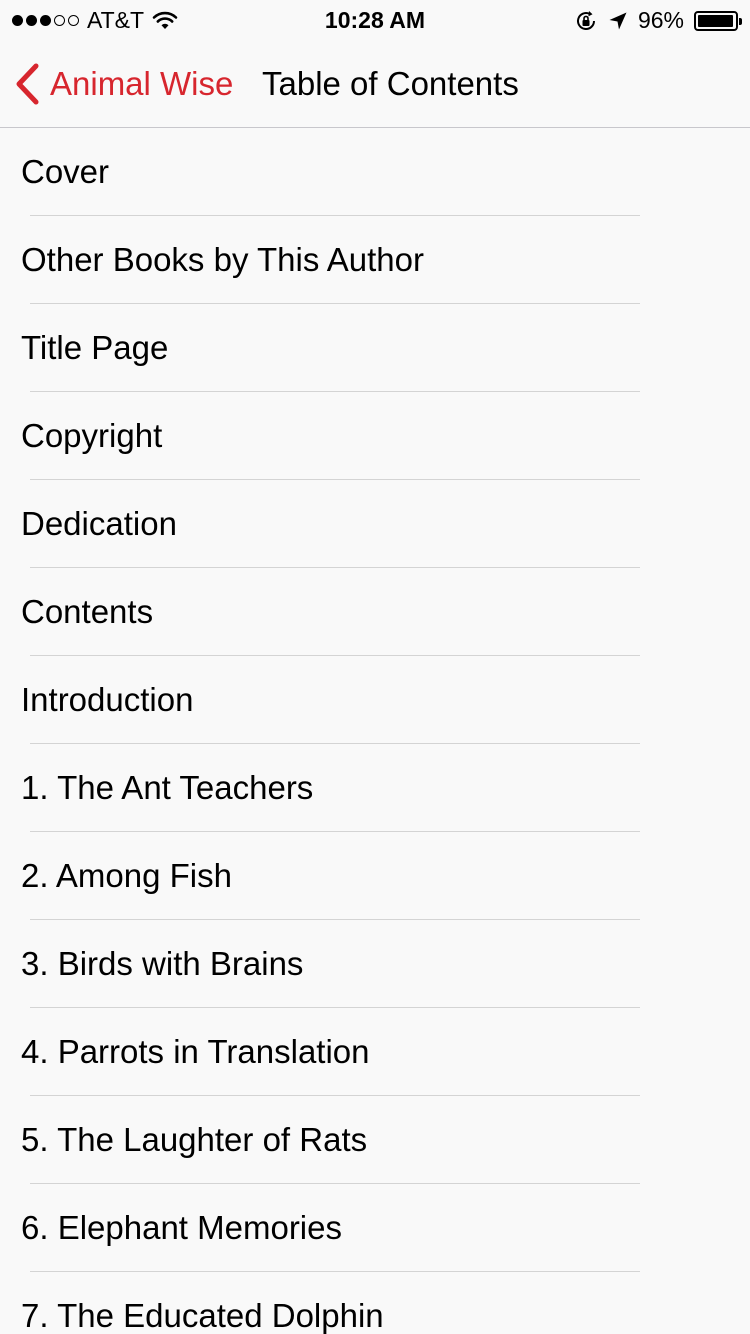  What do you see at coordinates (375, 612) in the screenshot?
I see `toc-item: Contents` at bounding box center [375, 612].